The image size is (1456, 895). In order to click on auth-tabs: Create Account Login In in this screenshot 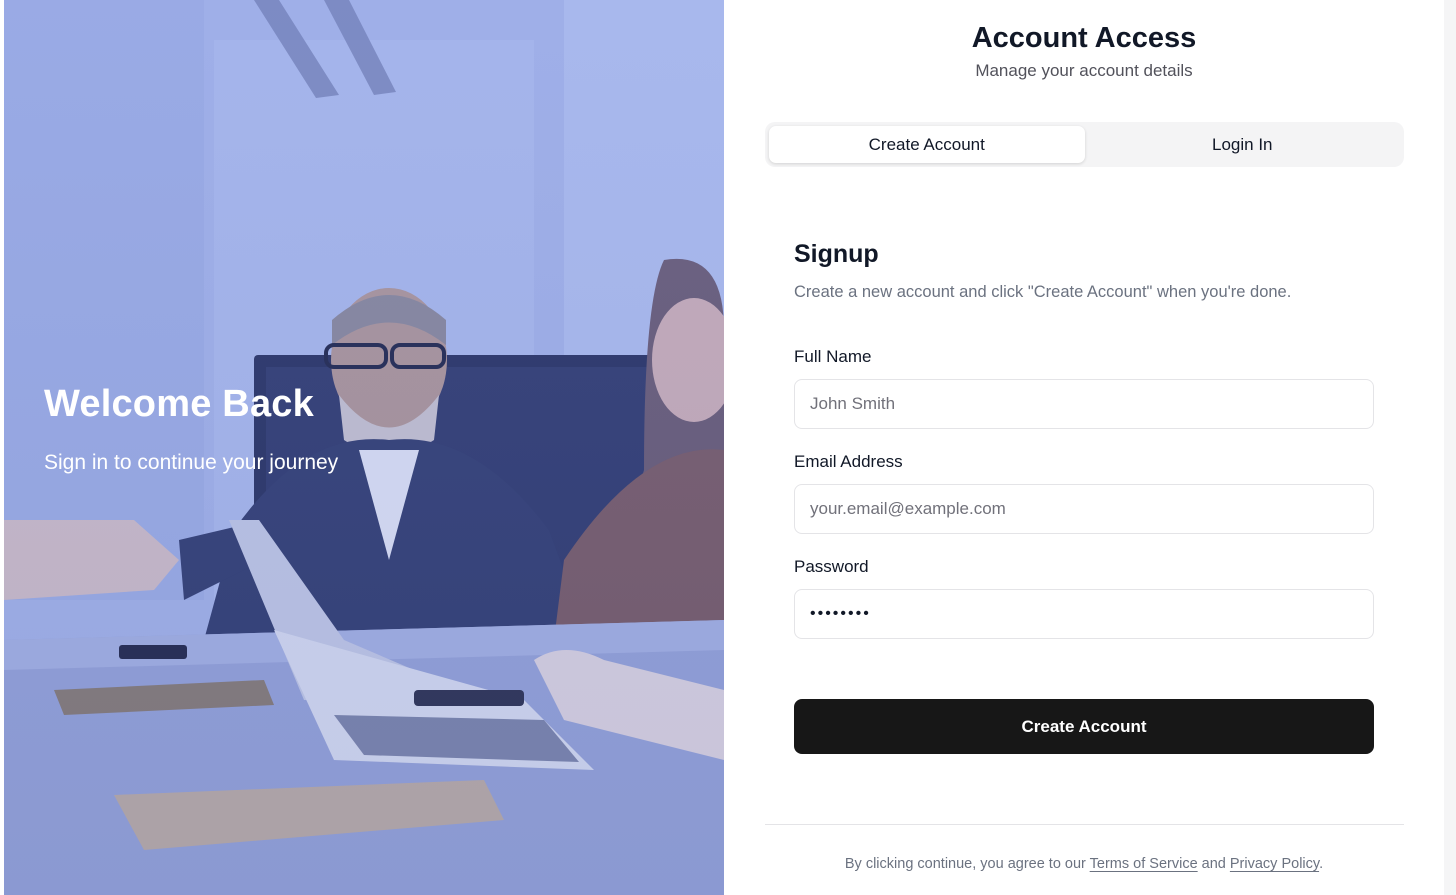, I will do `click(1084, 144)`.